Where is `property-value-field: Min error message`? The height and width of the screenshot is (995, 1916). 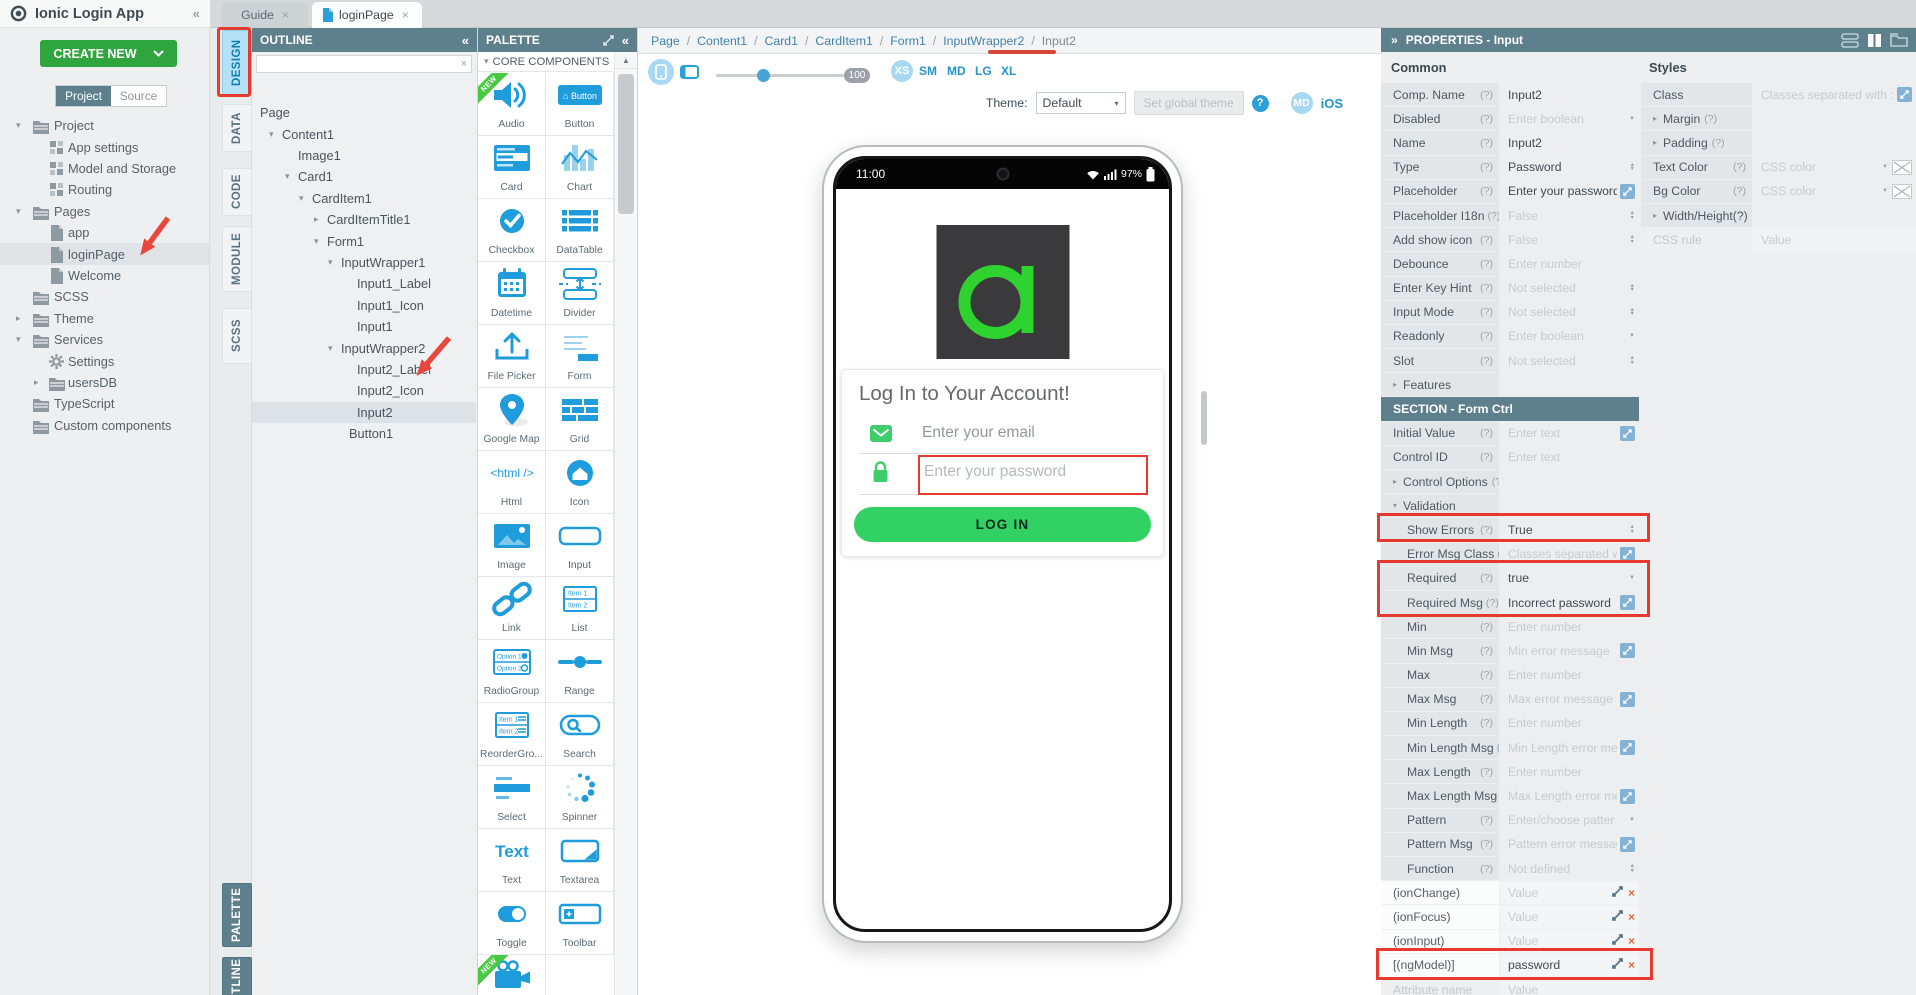
property-value-field: Min error message is located at coordinates (1569, 651).